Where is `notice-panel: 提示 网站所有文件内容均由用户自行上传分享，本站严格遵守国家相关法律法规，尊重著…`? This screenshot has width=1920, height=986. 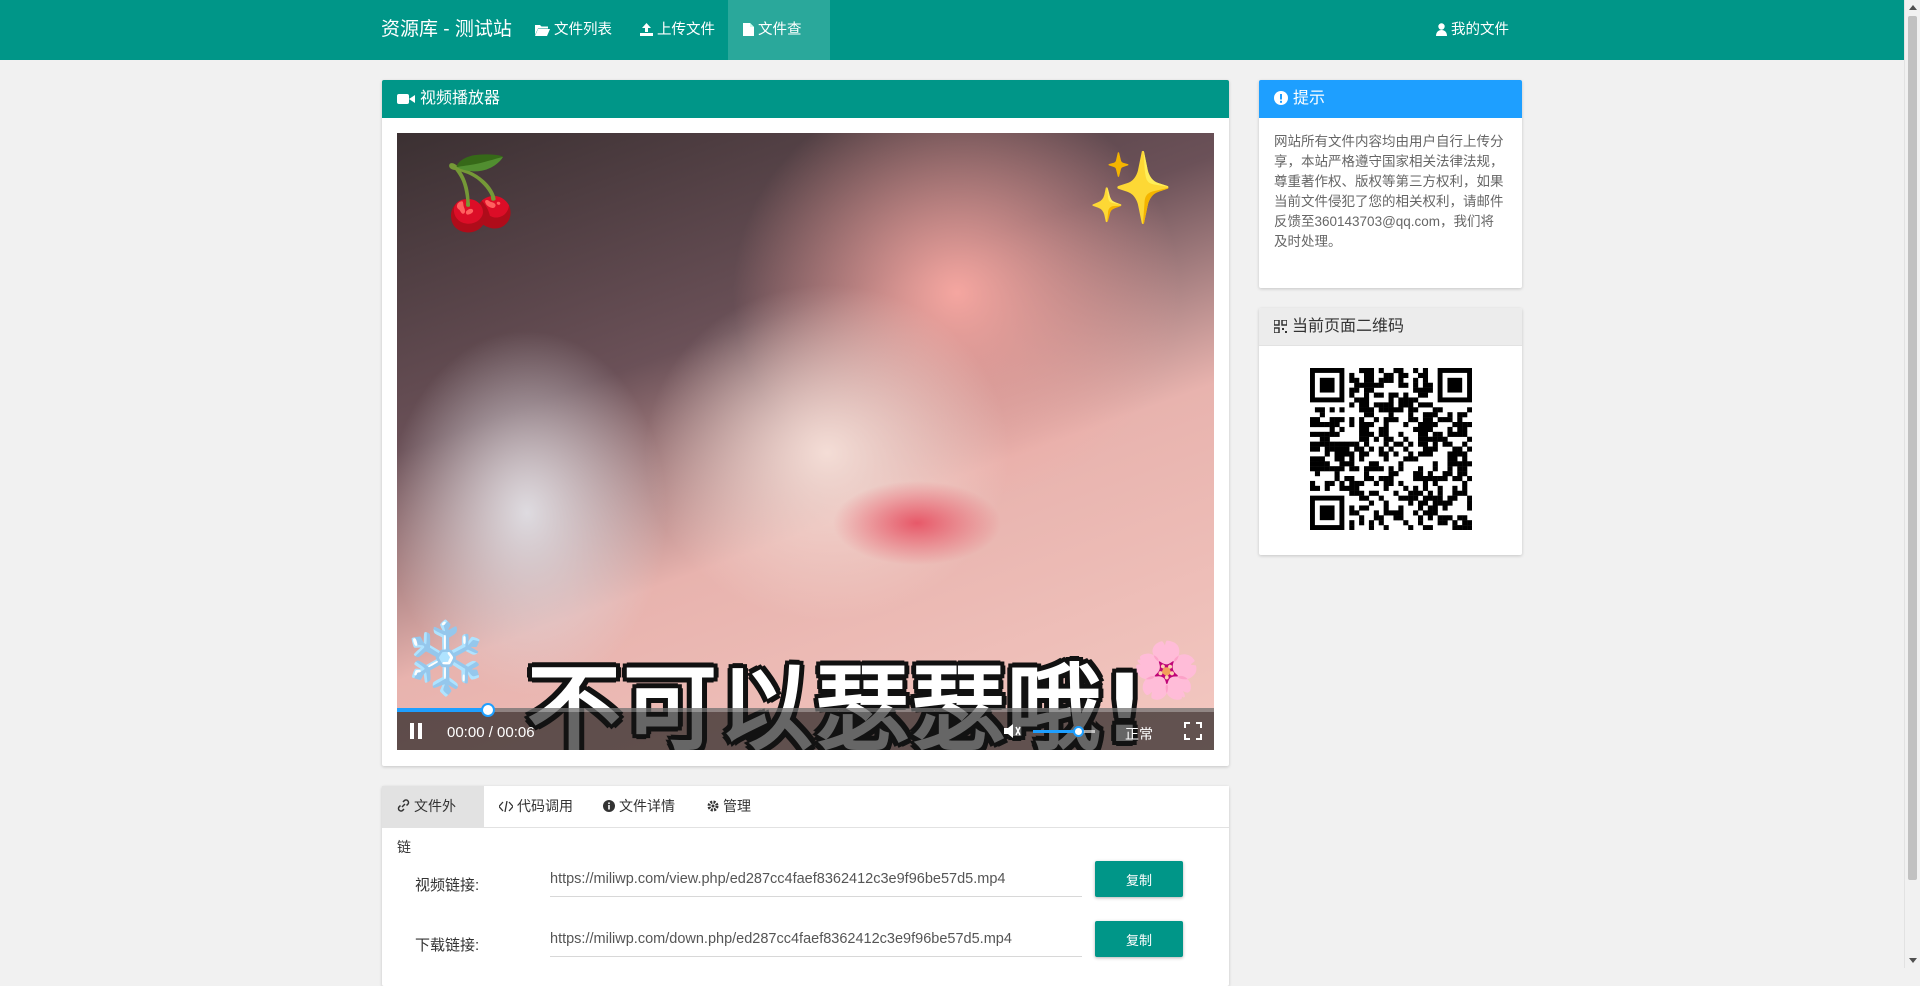 notice-panel: 提示 网站所有文件内容均由用户自行上传分享，本站严格遵守国家相关法律法规，尊重著… is located at coordinates (1390, 184).